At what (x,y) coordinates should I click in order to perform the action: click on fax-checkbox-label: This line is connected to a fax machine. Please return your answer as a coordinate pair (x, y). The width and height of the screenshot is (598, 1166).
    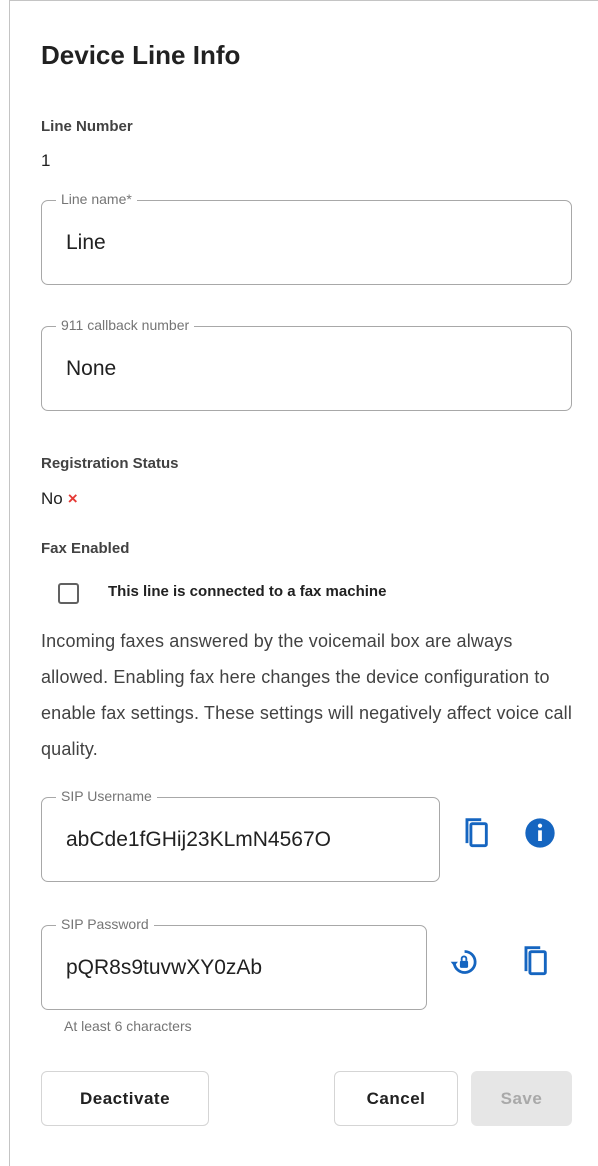
    Looking at the image, I should click on (247, 591).